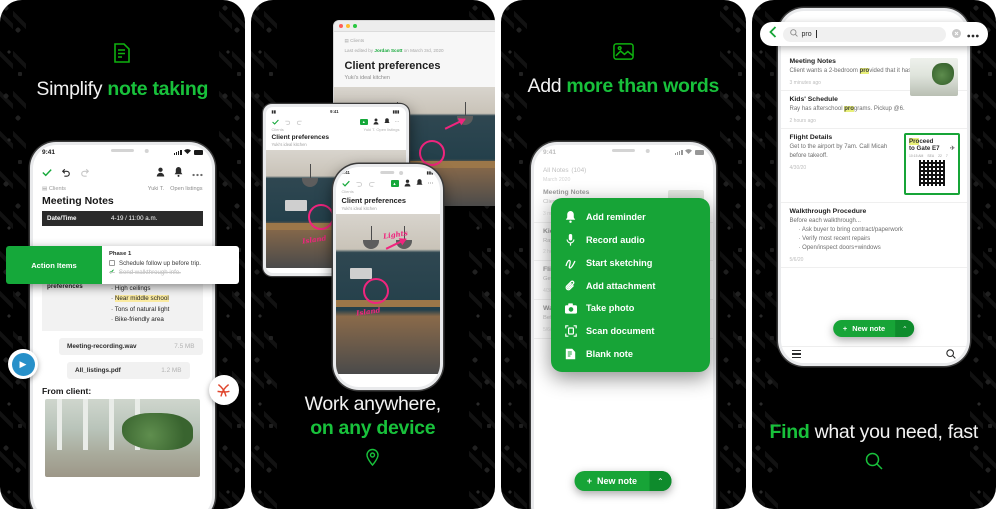 The image size is (996, 509). I want to click on list-title: All Notes, so click(556, 170).